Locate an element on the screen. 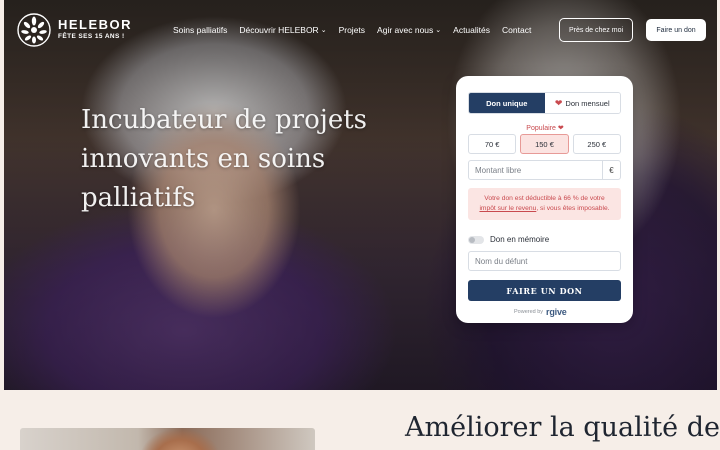 Image resolution: width=720 pixels, height=450 pixels. nav-item-projets: Projets is located at coordinates (352, 30).